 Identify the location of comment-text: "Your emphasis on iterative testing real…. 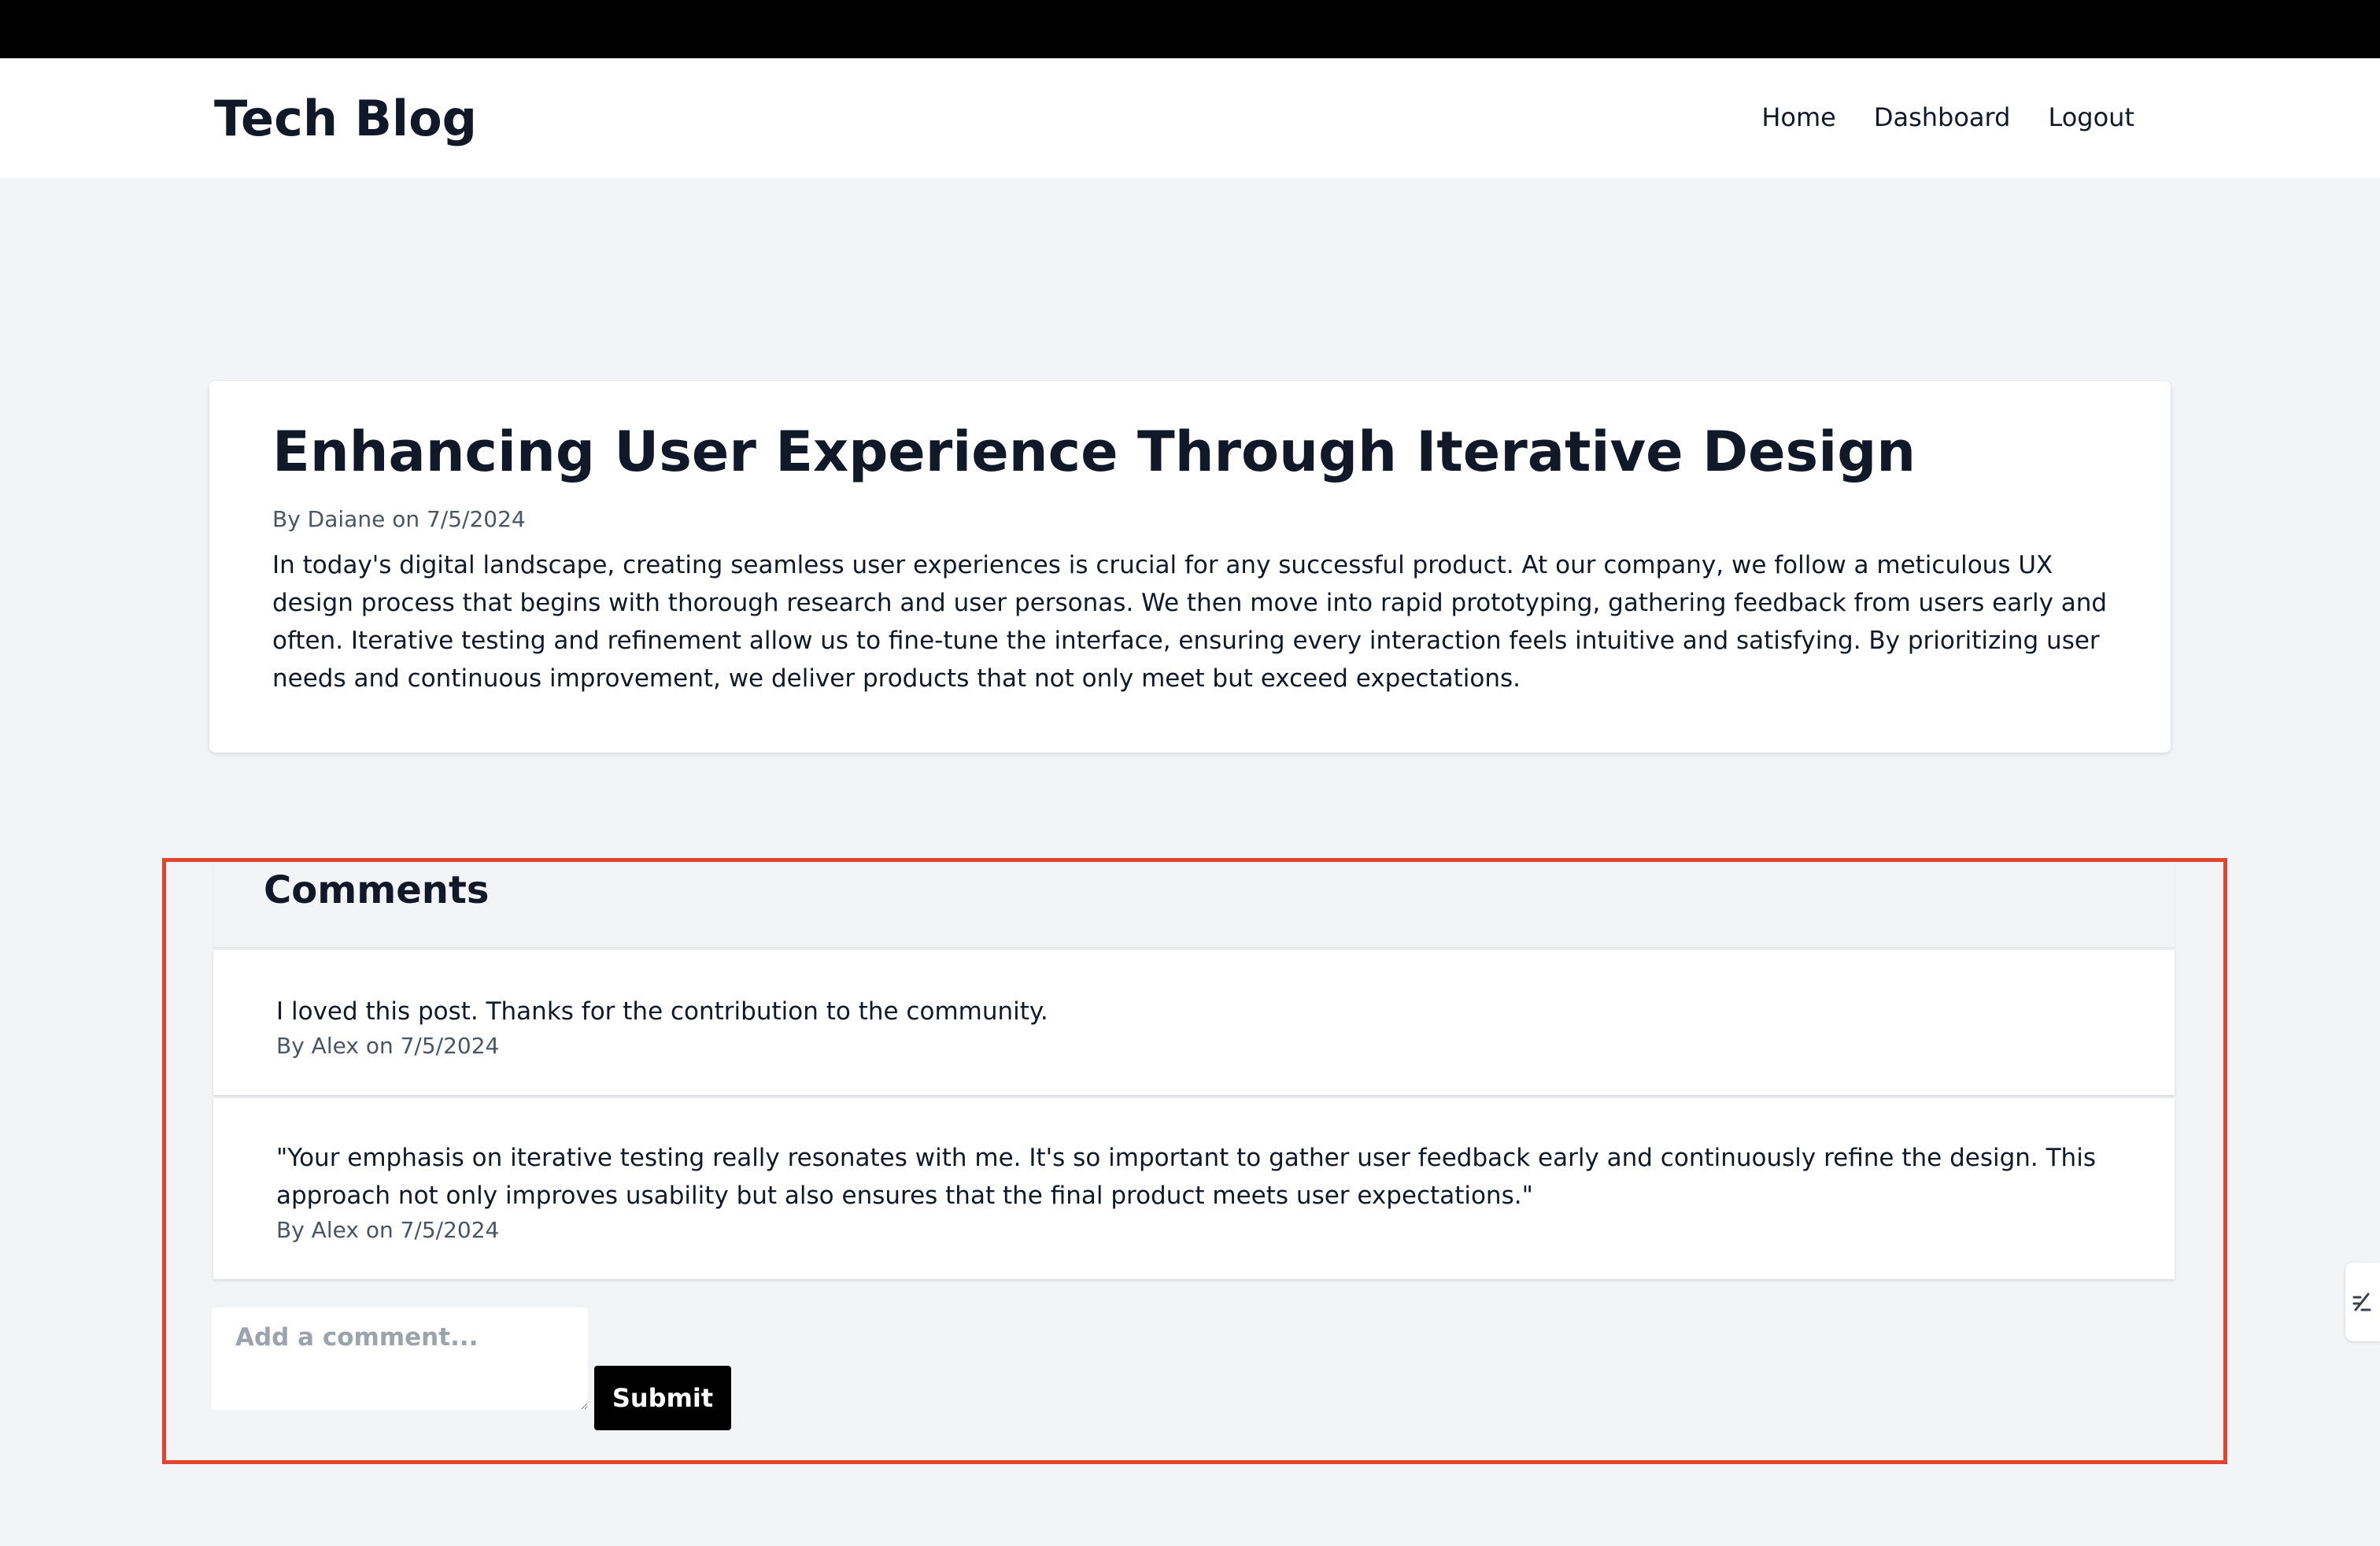
(1186, 1177).